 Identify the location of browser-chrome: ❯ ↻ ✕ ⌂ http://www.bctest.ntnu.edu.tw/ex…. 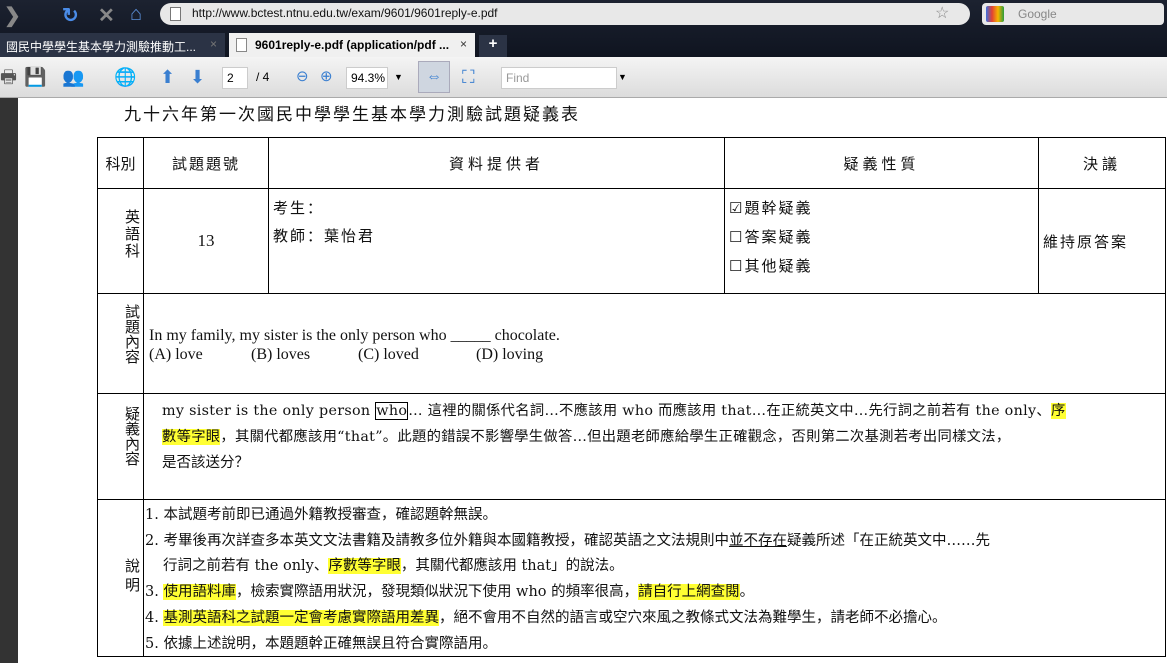
(583, 28).